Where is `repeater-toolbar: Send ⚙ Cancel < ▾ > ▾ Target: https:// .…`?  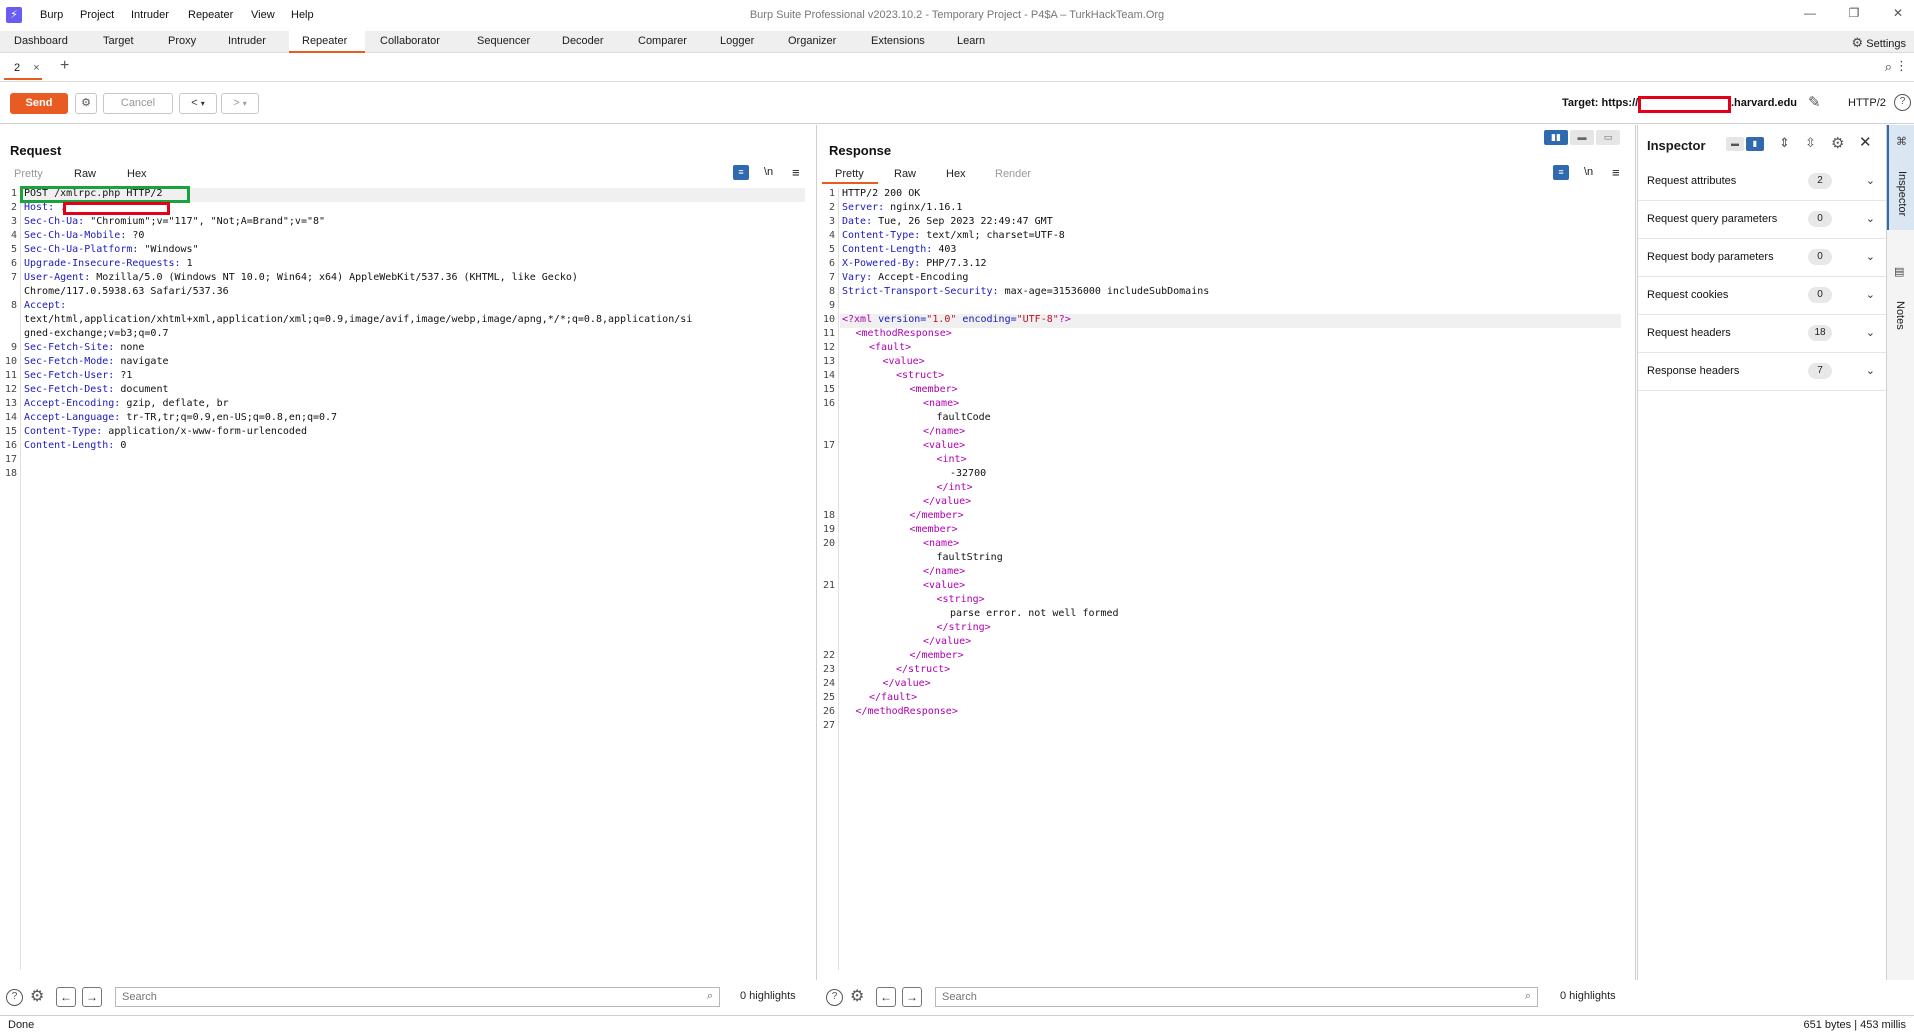
repeater-toolbar: Send ⚙ Cancel < ▾ > ▾ Target: https:// .… is located at coordinates (957, 103).